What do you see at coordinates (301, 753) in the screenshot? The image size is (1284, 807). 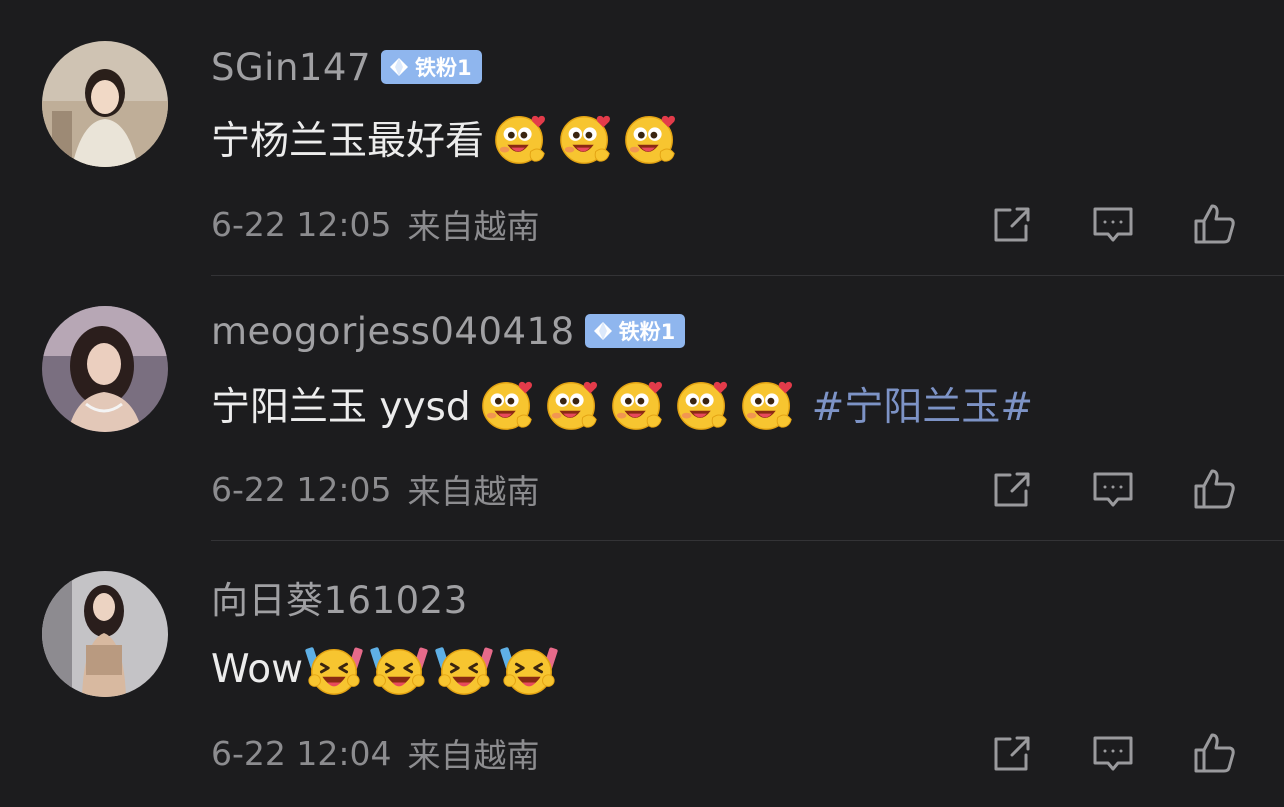 I see `timestamp: 6-22 12:04` at bounding box center [301, 753].